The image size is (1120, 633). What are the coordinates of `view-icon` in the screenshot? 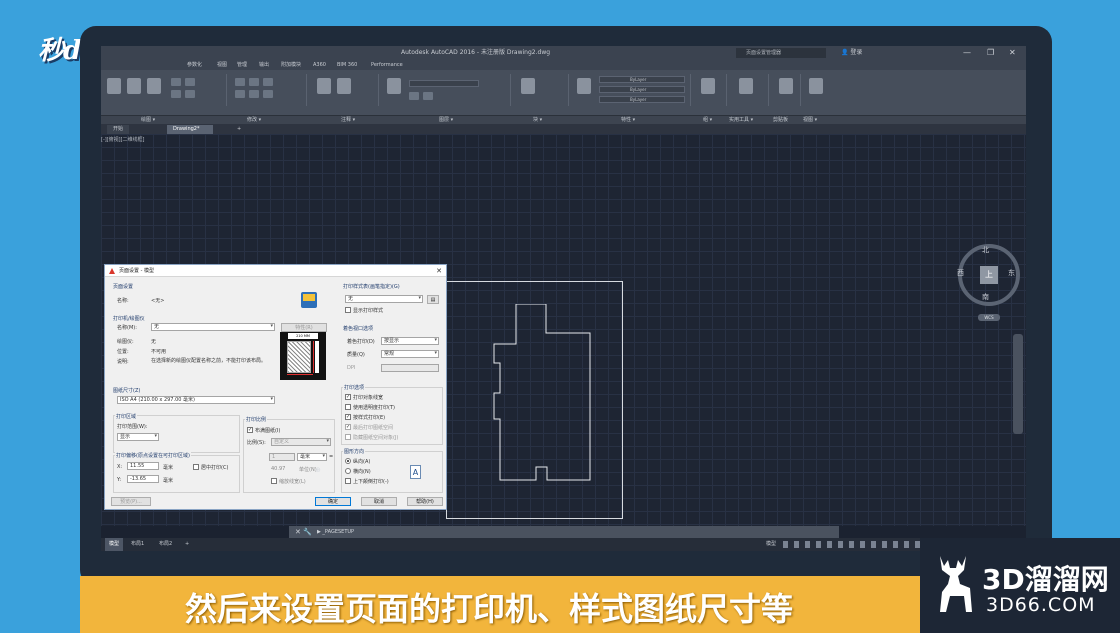 It's located at (816, 86).